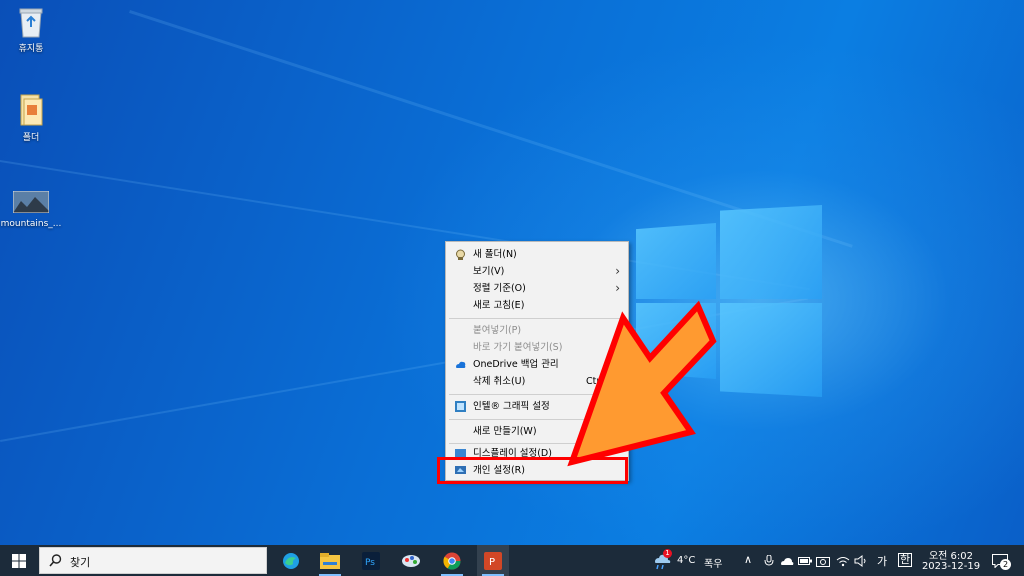  I want to click on ime-language-button: 가, so click(883, 560).